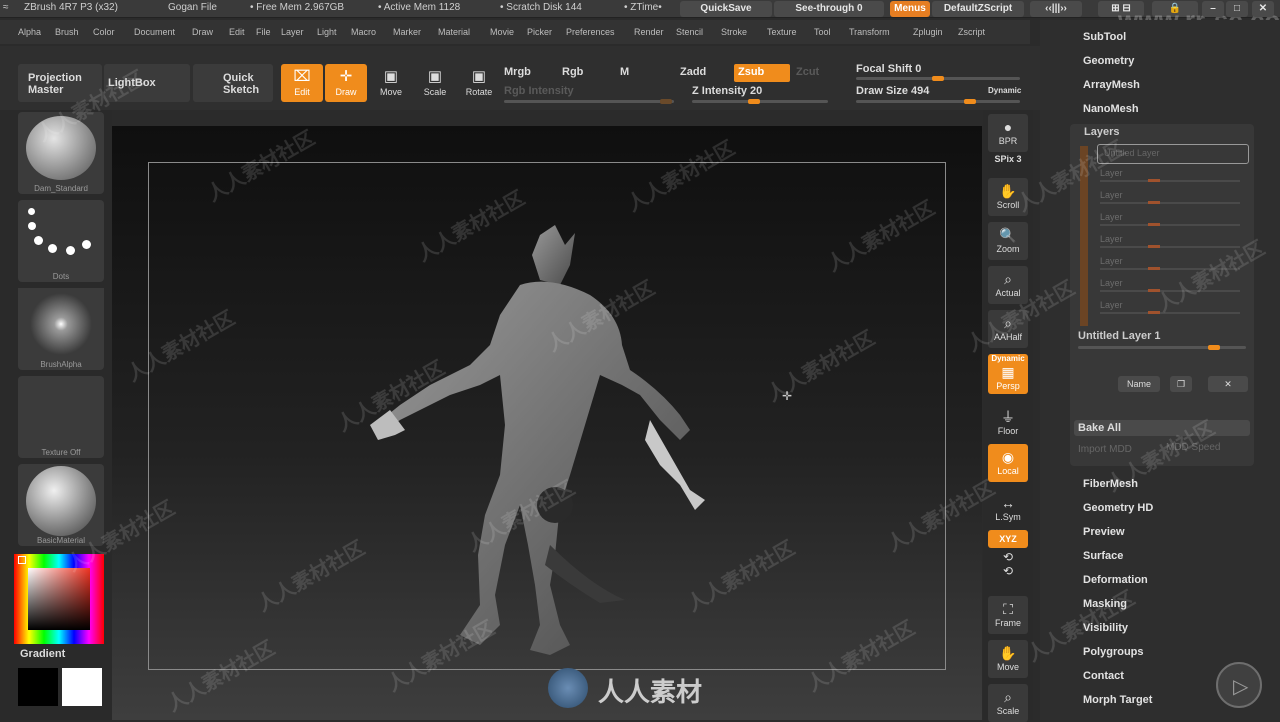 This screenshot has height=722, width=1280. I want to click on rgb-intensity-slider: Rgb Intensity, so click(539, 91).